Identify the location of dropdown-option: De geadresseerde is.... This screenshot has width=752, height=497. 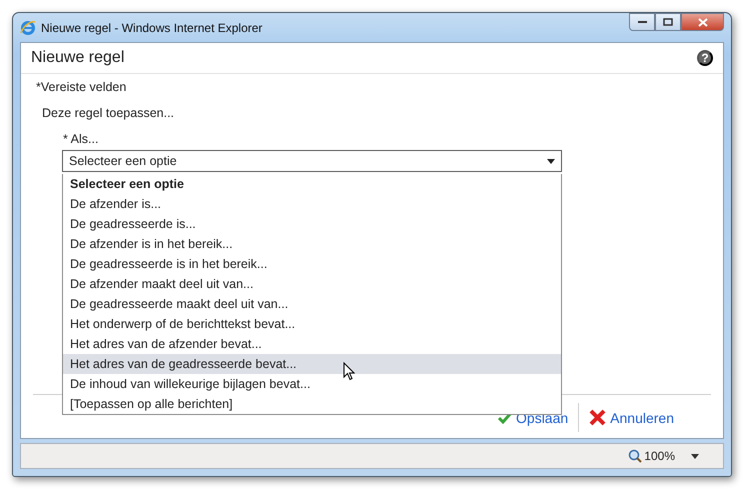
(312, 224).